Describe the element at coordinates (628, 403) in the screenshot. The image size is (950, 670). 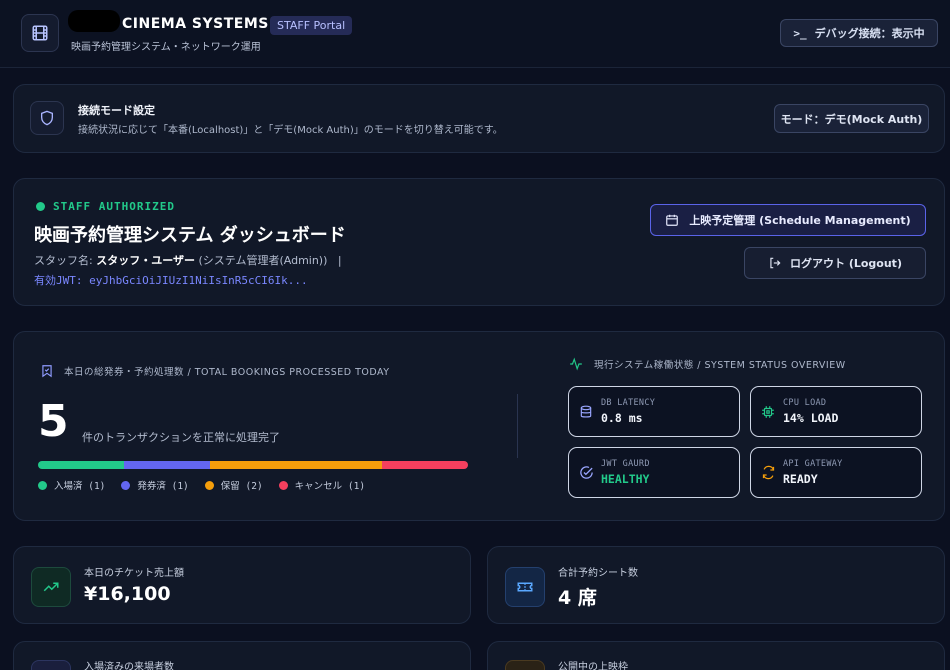
I see `db-latency-label: DB LATENCY` at that location.